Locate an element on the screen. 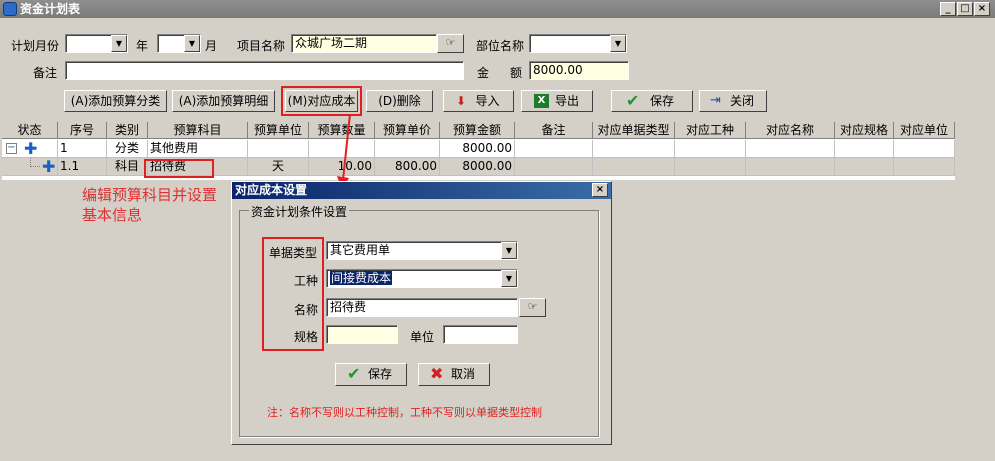 This screenshot has width=995, height=461. unit-label: 单位 is located at coordinates (422, 337).